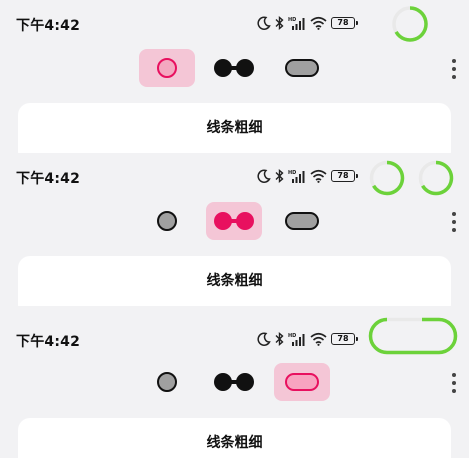 The image size is (469, 458). Describe the element at coordinates (413, 336) in the screenshot. I see `progress-pill` at that location.